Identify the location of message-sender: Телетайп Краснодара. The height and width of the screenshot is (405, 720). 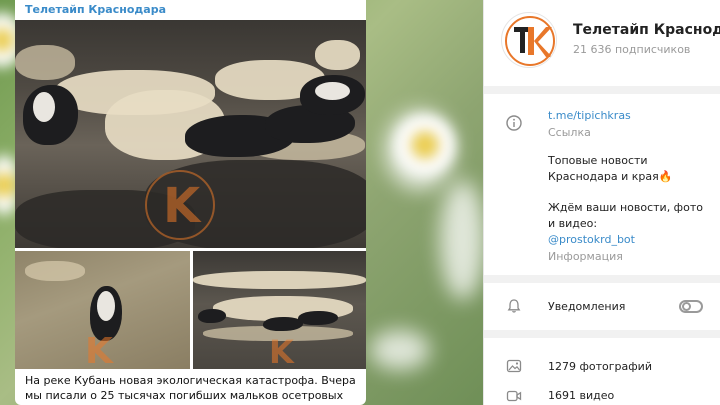
(95, 9).